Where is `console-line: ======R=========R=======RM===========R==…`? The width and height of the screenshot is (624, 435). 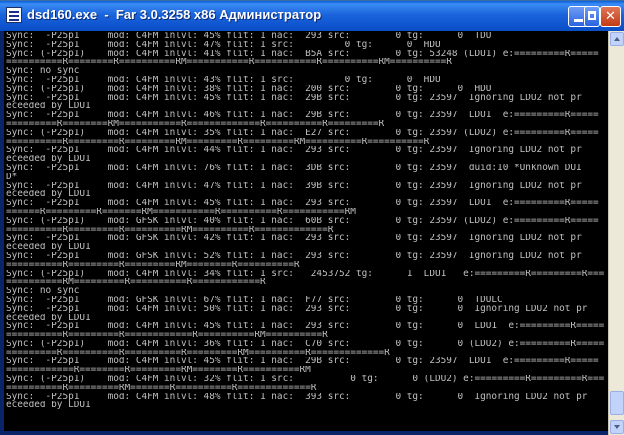 console-line: ======R=========R=======RM===========R==… is located at coordinates (181, 212).